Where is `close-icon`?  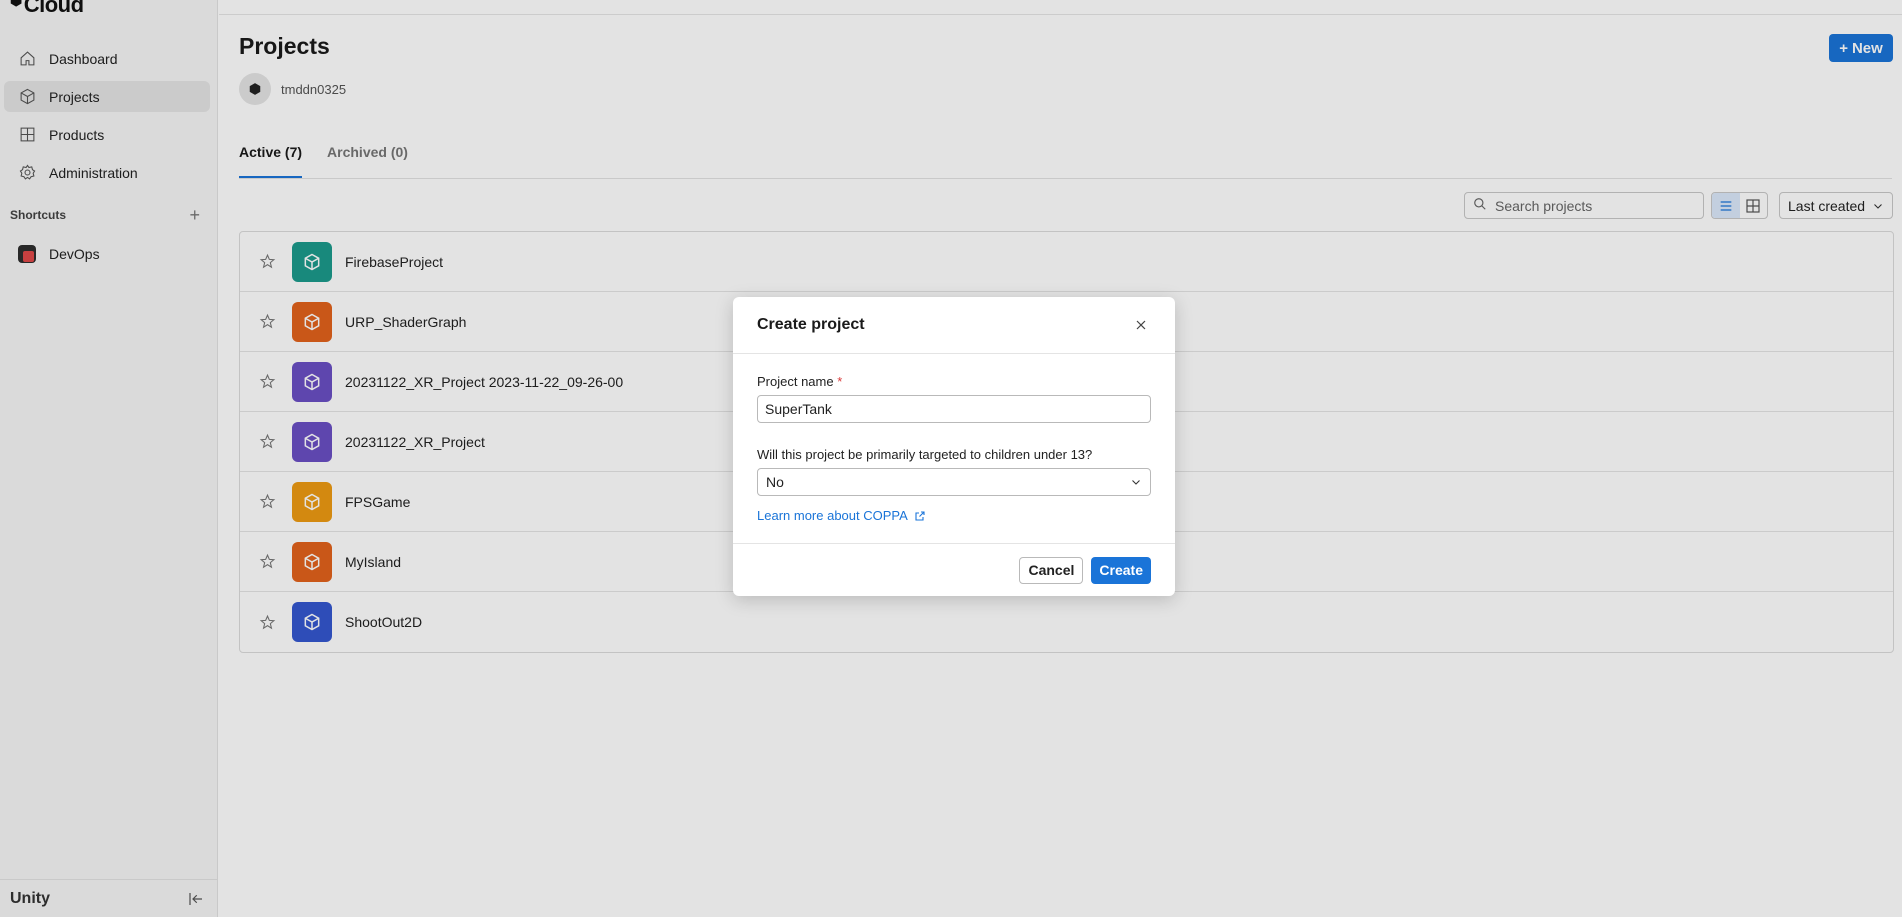 close-icon is located at coordinates (1141, 325).